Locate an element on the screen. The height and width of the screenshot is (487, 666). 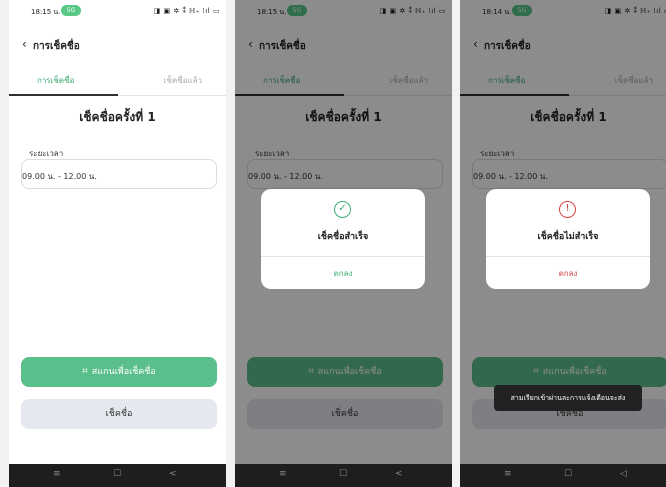
dialog-message: เช็คชื่อสำเร็จ is located at coordinates (343, 237).